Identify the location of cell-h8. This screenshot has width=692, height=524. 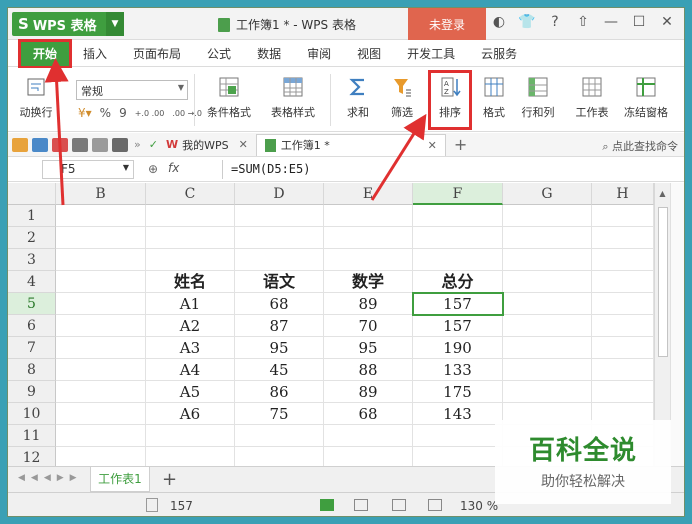
(623, 370).